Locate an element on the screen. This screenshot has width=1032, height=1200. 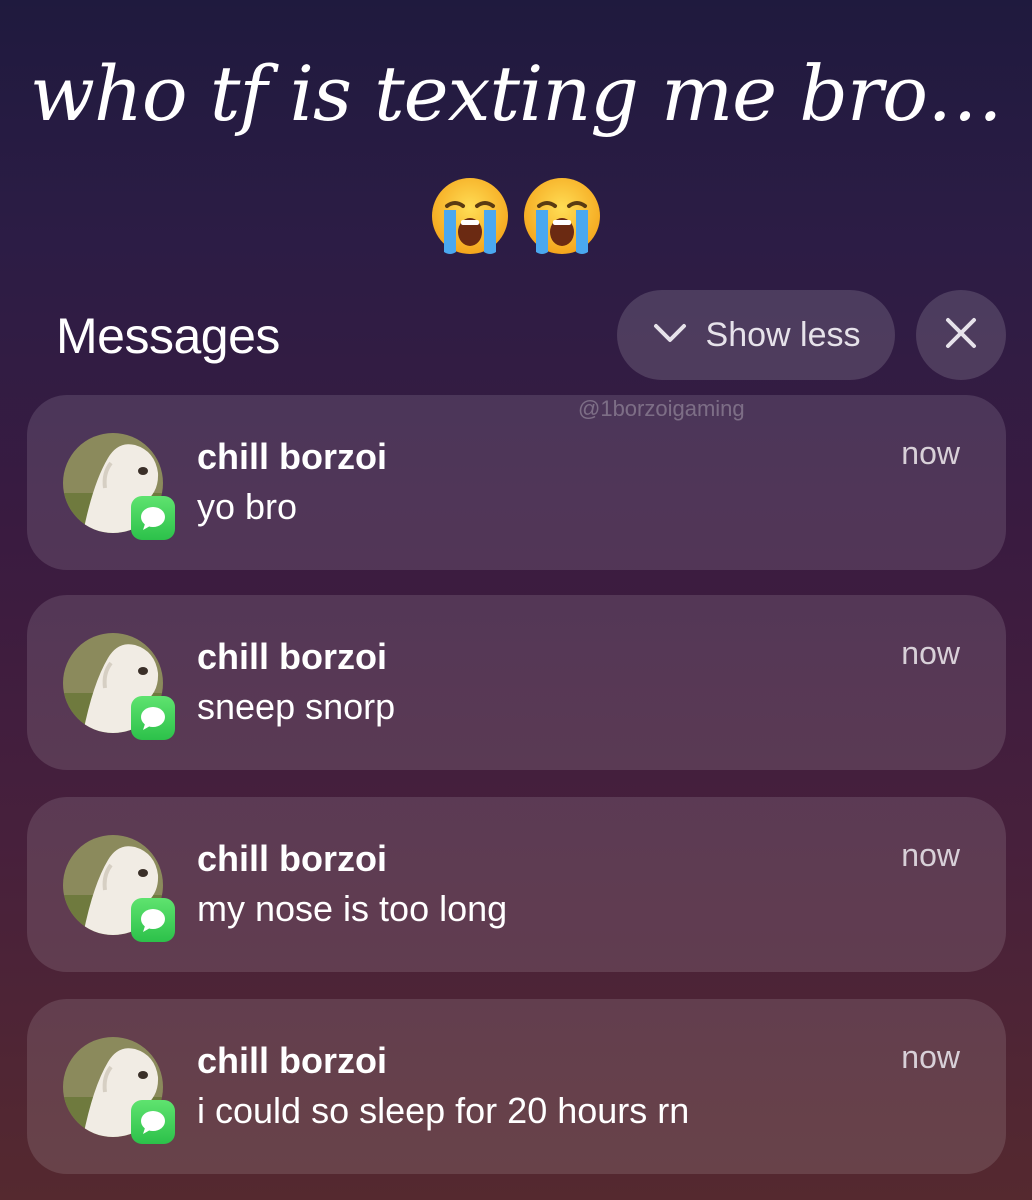
chevron-down-icon is located at coordinates (670, 335).